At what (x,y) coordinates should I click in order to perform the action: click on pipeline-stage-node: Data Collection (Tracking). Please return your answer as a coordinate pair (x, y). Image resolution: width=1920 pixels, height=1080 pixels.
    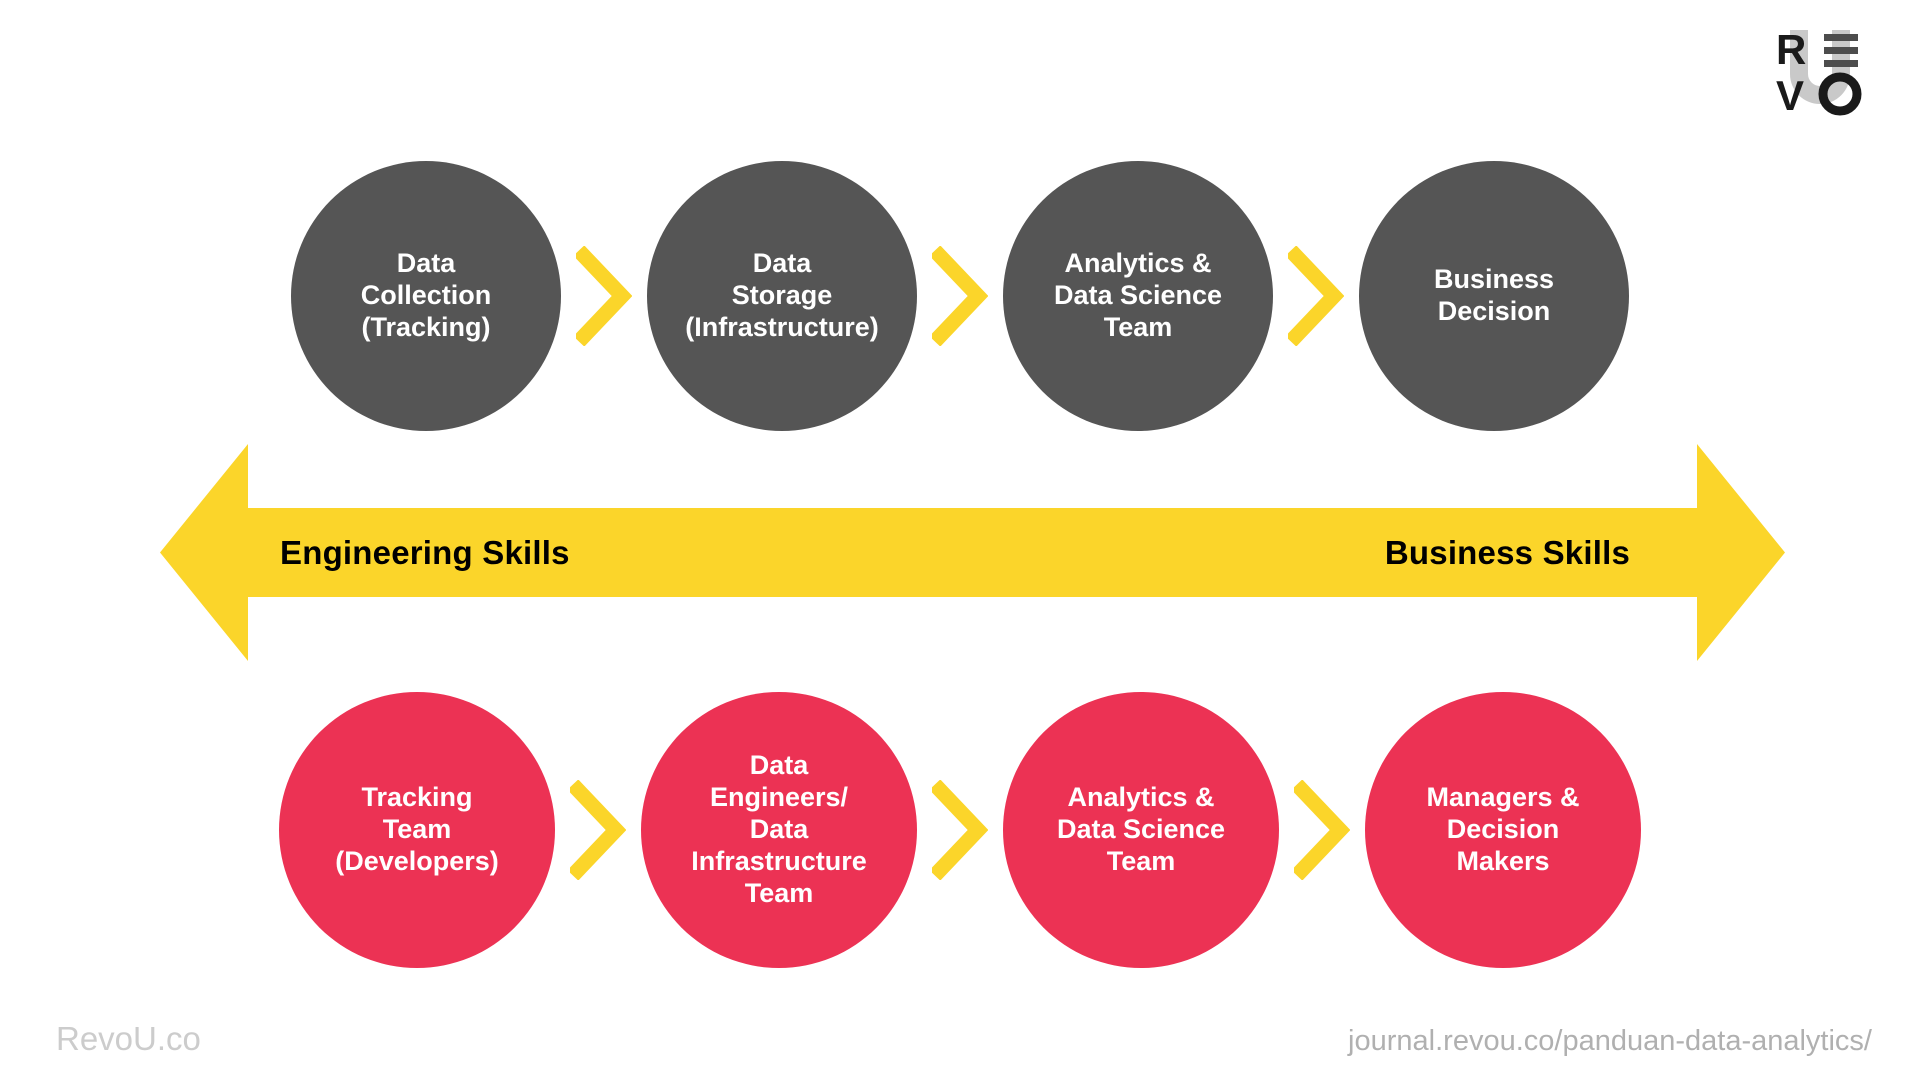
    Looking at the image, I should click on (426, 296).